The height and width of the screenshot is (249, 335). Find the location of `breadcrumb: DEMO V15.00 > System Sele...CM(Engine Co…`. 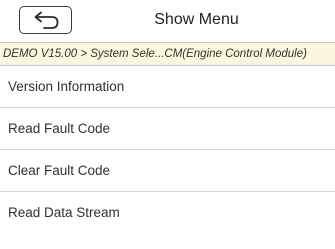

breadcrumb: DEMO V15.00 > System Sele...CM(Engine Co… is located at coordinates (167, 54).